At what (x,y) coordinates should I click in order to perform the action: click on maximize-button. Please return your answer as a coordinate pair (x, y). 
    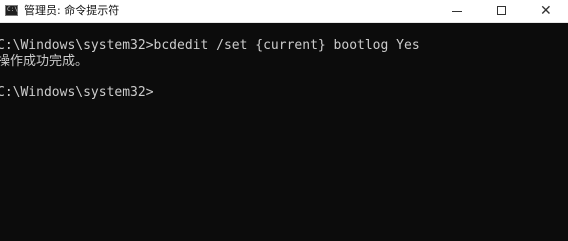
    Looking at the image, I should click on (502, 11).